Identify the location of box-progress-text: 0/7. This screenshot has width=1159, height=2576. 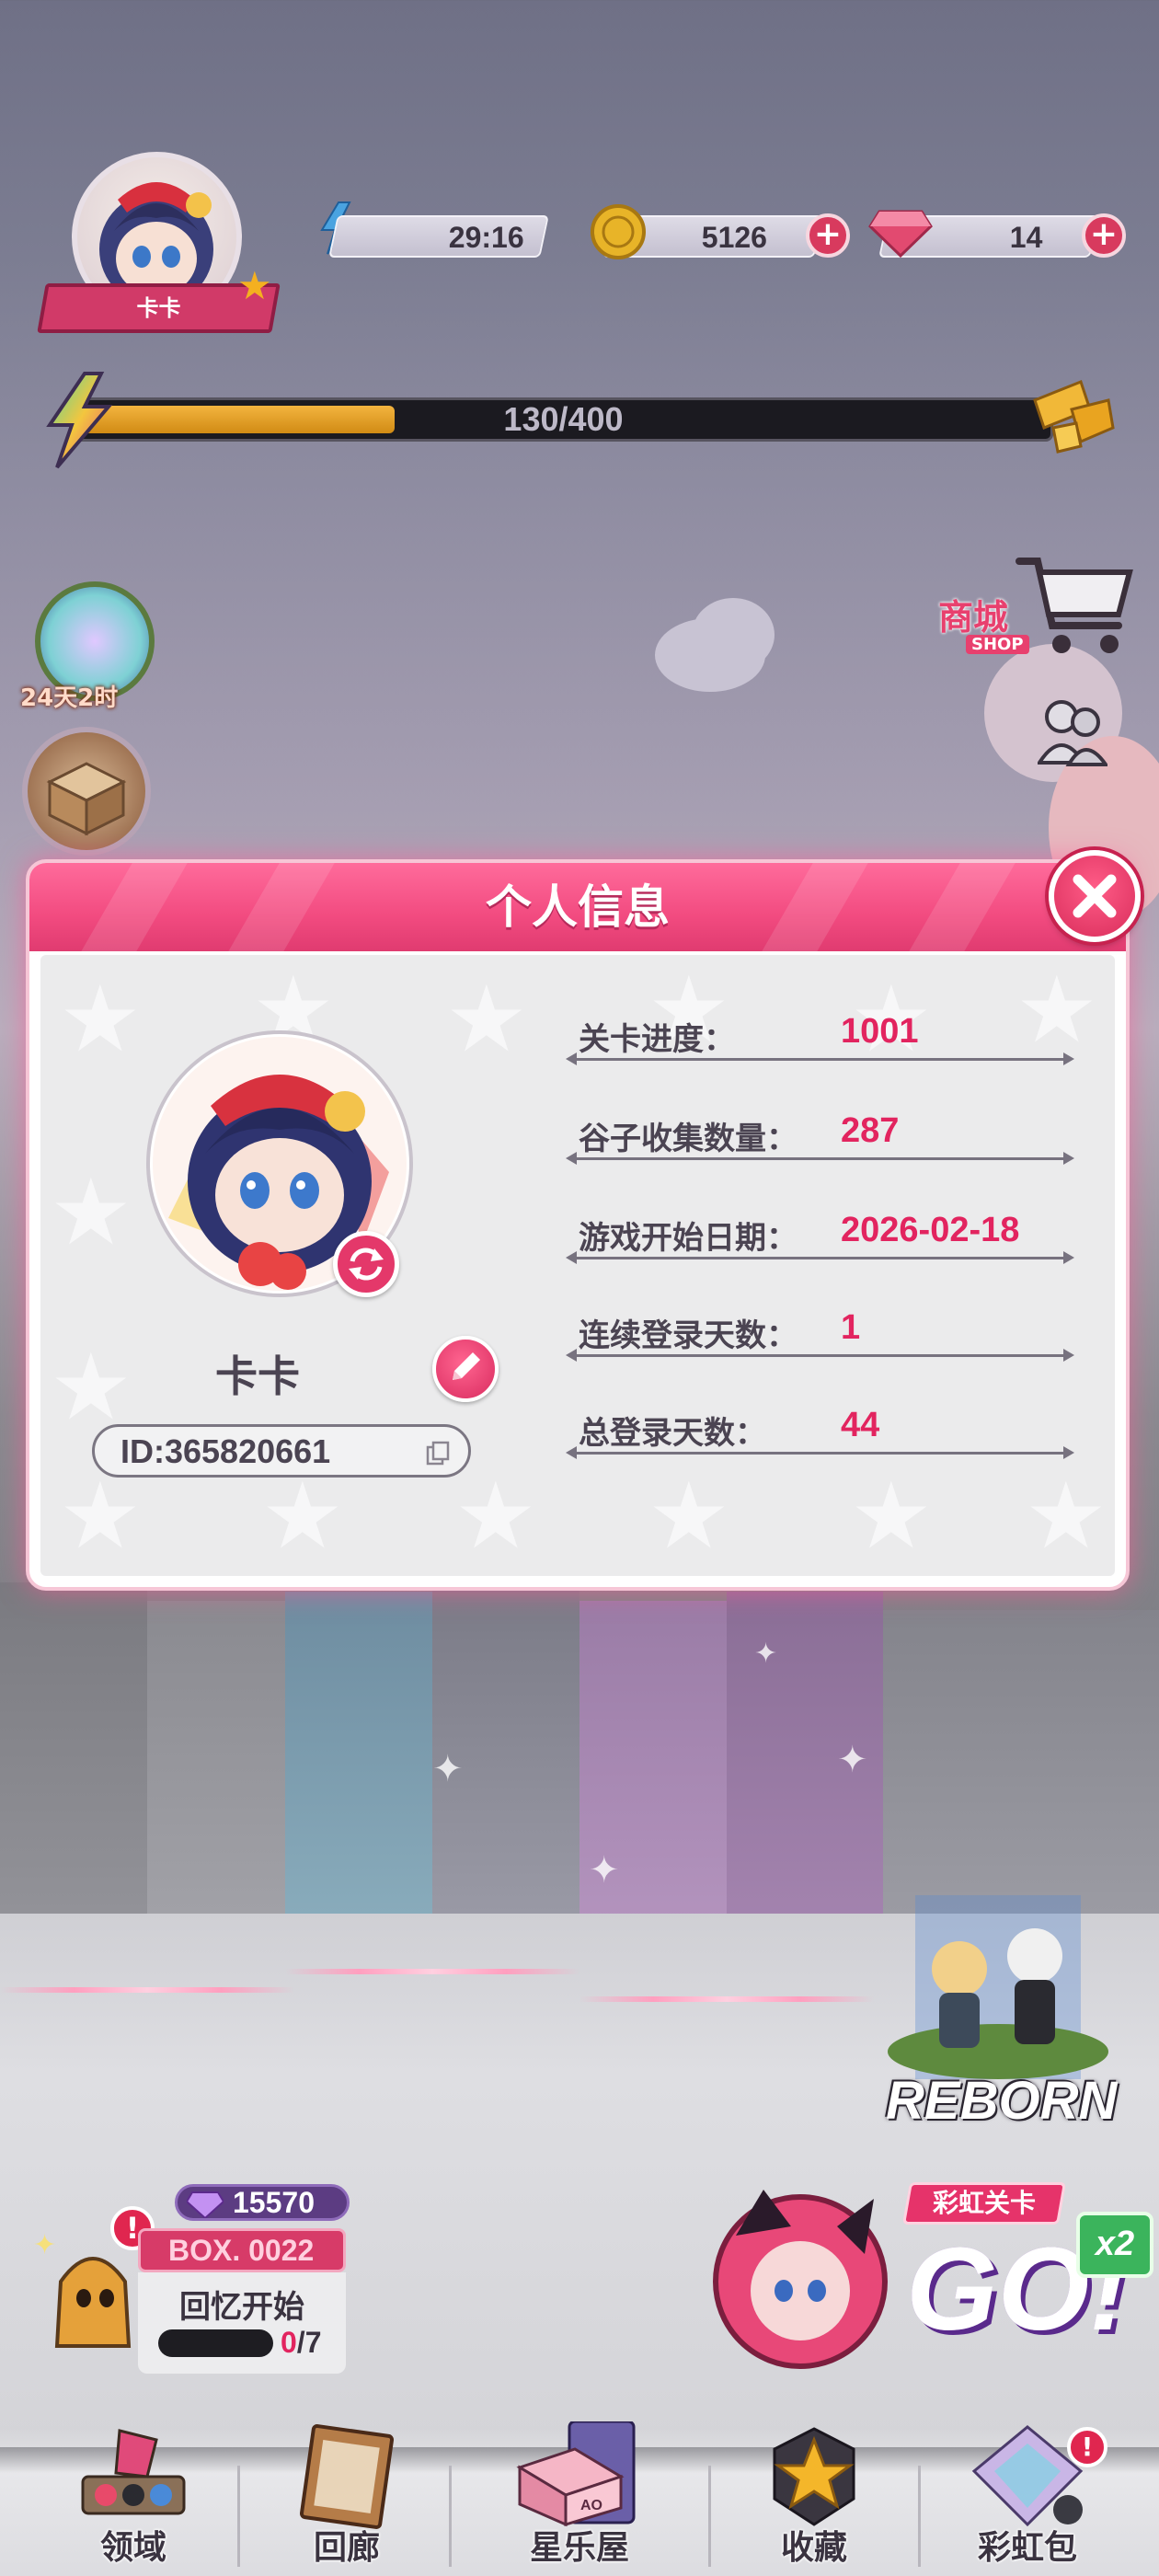
(301, 2343).